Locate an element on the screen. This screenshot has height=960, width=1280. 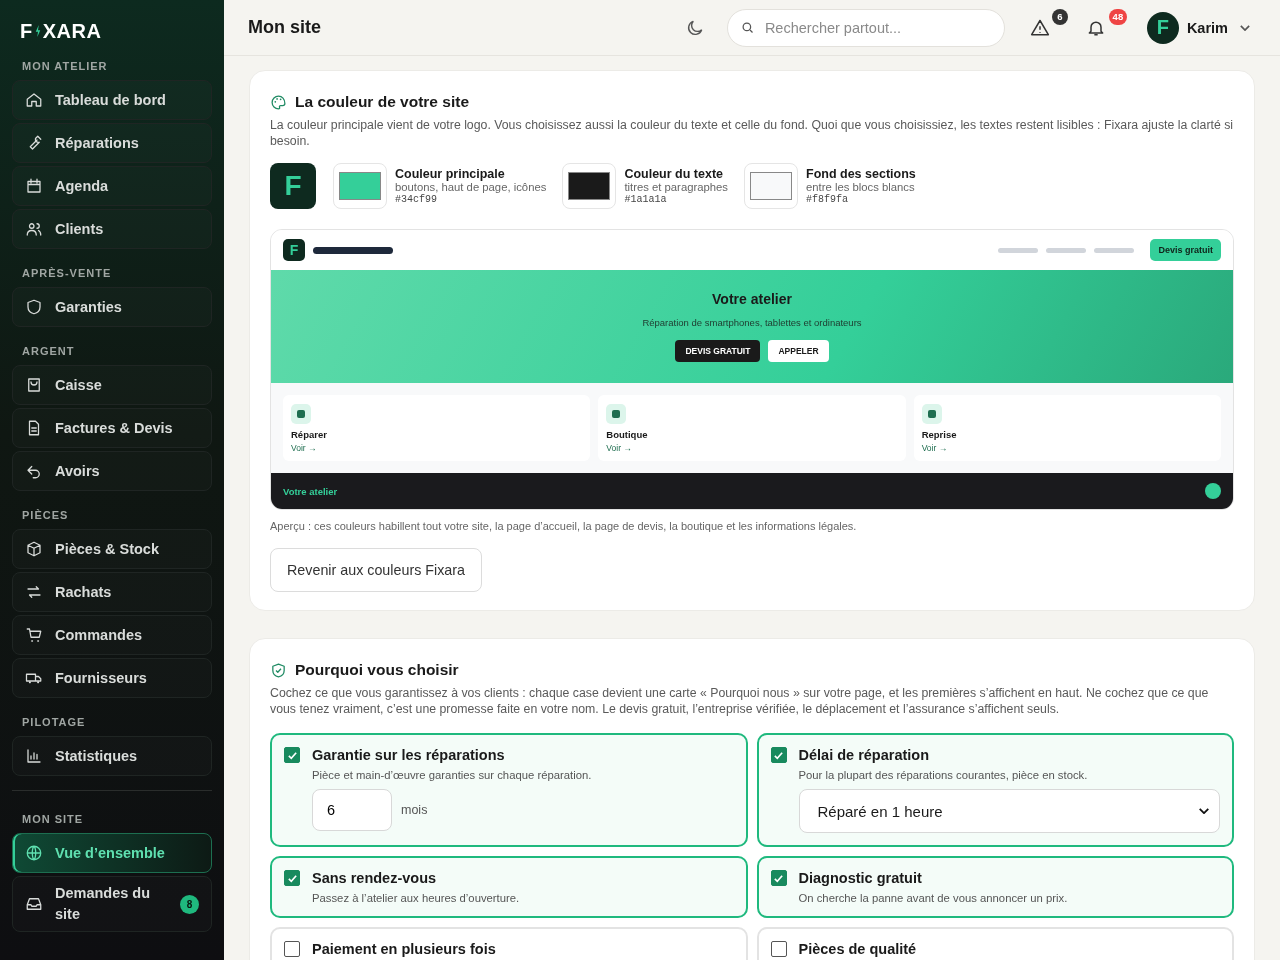
option-description: Pièce et main-d’œuvre garanties sur chaque réparation. is located at coordinates (452, 775).